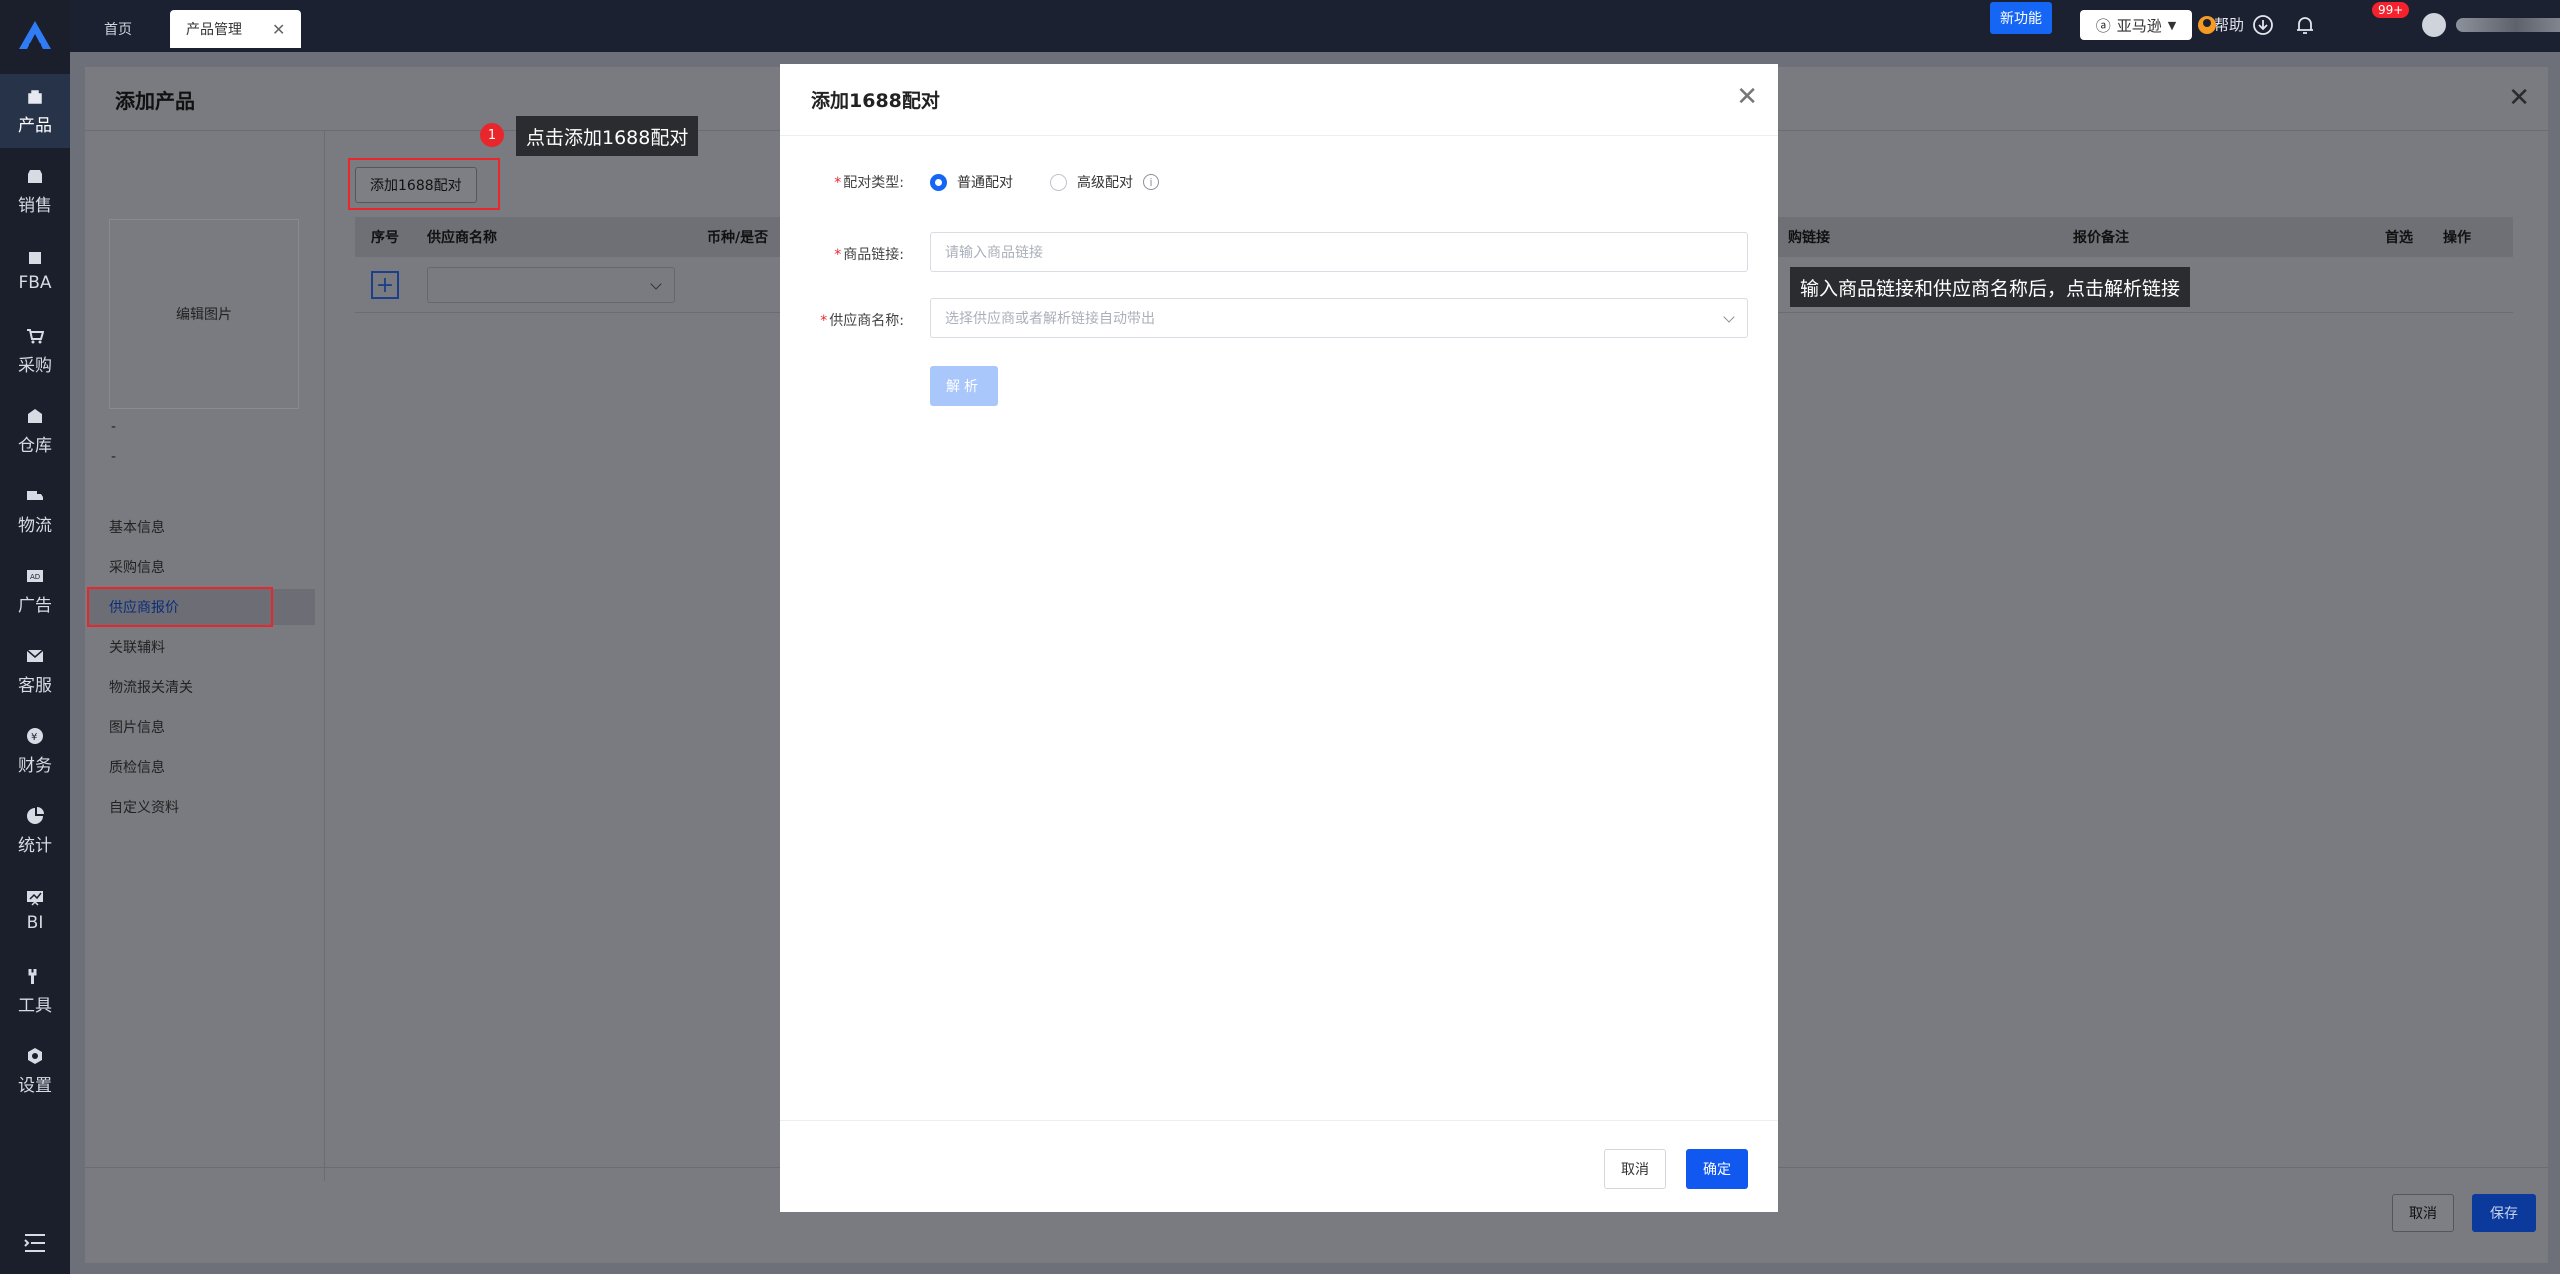 The width and height of the screenshot is (2560, 1274). I want to click on nav-label: 产品, so click(35, 125).